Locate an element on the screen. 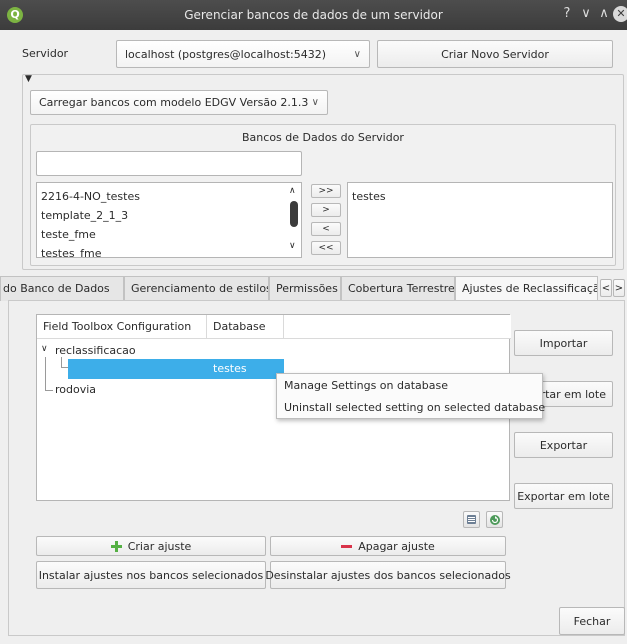 The image size is (627, 644). database-icon is located at coordinates (471, 519).